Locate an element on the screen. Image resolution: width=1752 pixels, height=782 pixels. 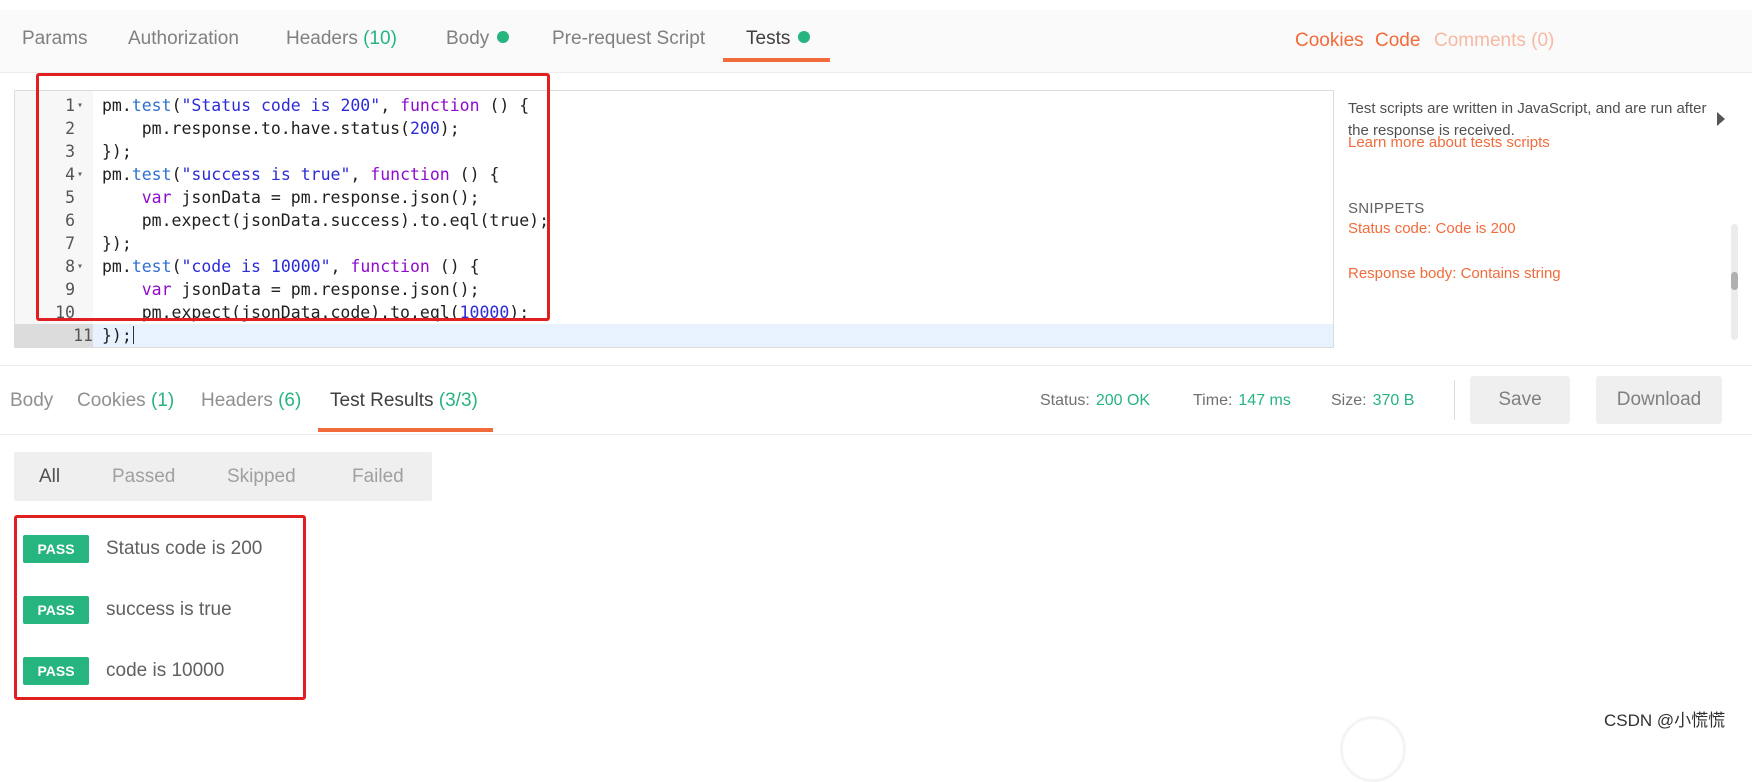
tab-body: Body is located at coordinates (478, 39).